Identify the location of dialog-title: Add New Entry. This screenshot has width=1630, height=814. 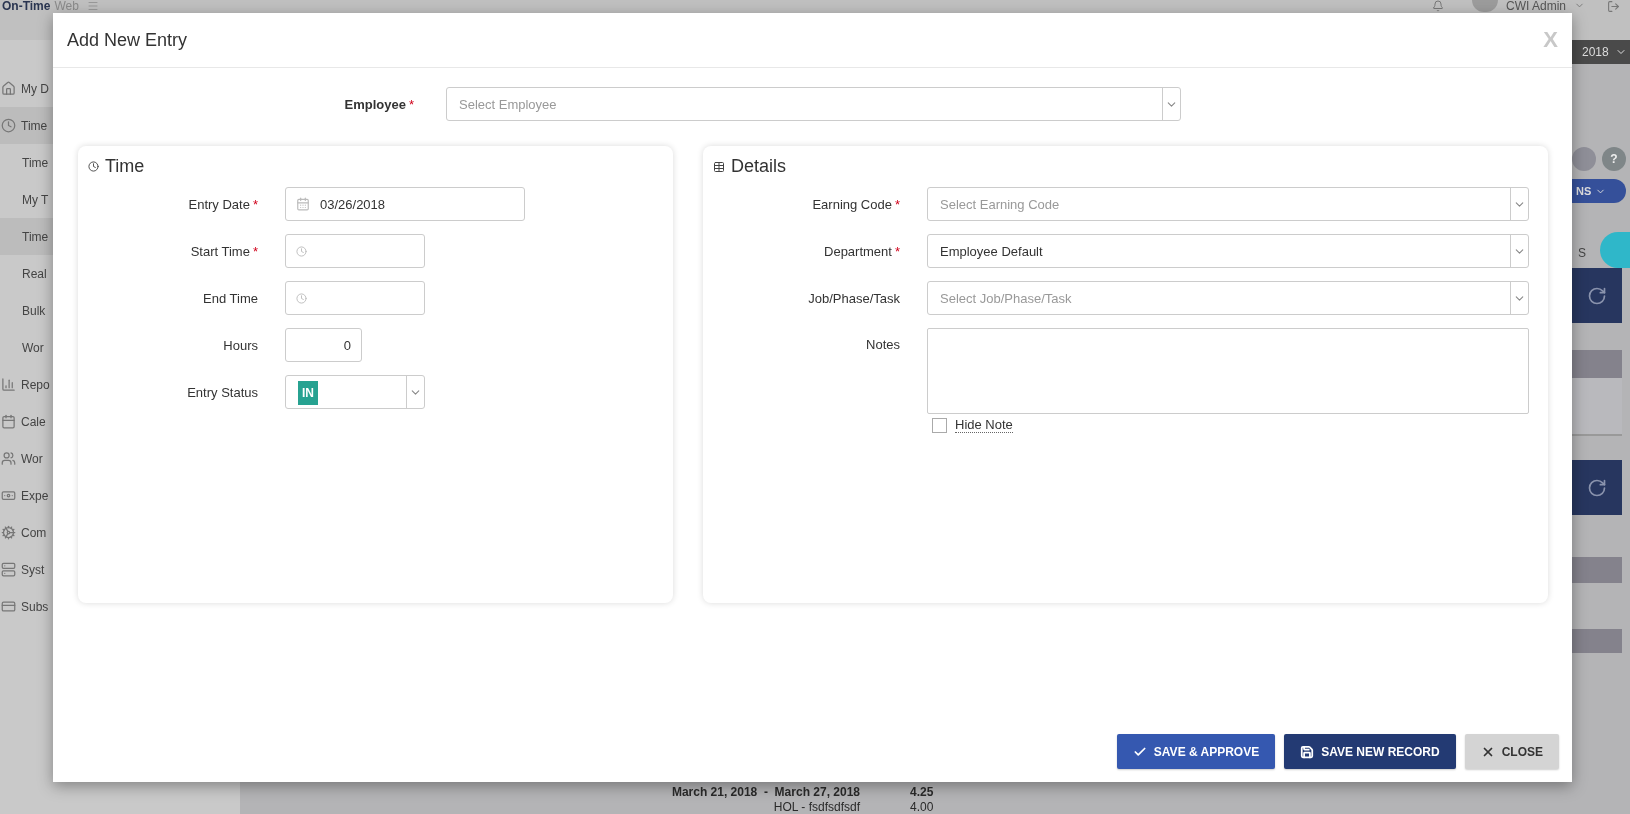
(127, 40).